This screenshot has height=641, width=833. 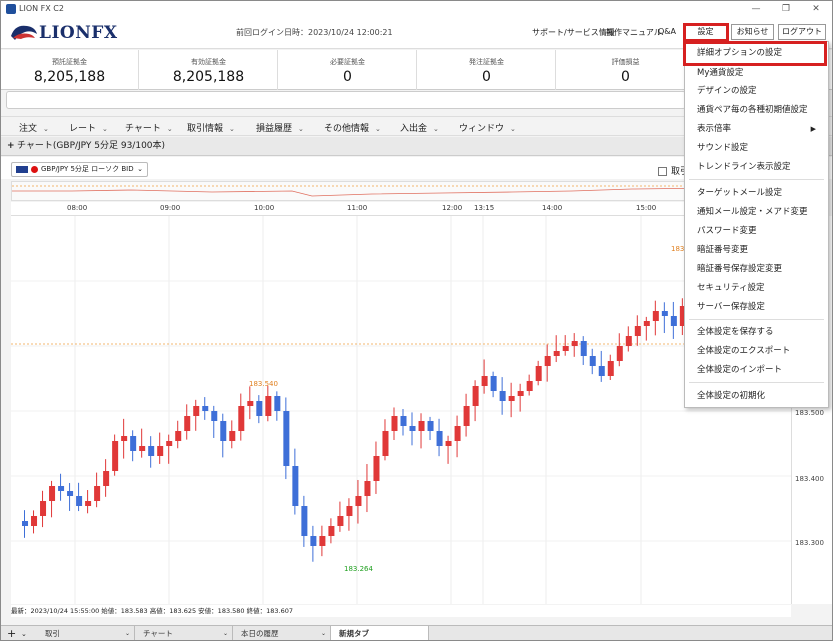 What do you see at coordinates (209, 70) in the screenshot?
I see `summary-effective-margin: 有効証拠金 8,205,188` at bounding box center [209, 70].